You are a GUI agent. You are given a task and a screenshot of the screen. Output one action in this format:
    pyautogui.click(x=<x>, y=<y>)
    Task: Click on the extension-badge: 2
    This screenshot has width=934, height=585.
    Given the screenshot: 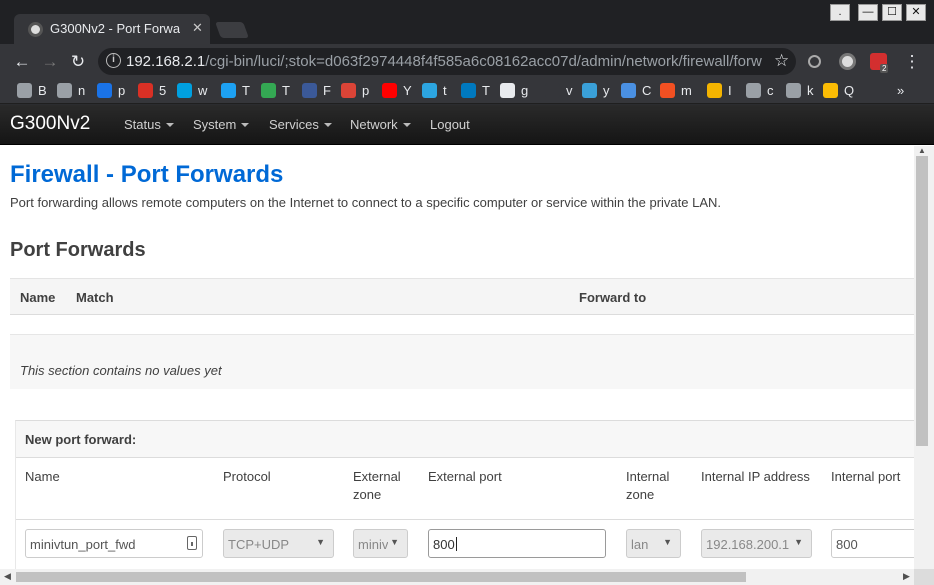 What is the action you would take?
    pyautogui.click(x=884, y=68)
    